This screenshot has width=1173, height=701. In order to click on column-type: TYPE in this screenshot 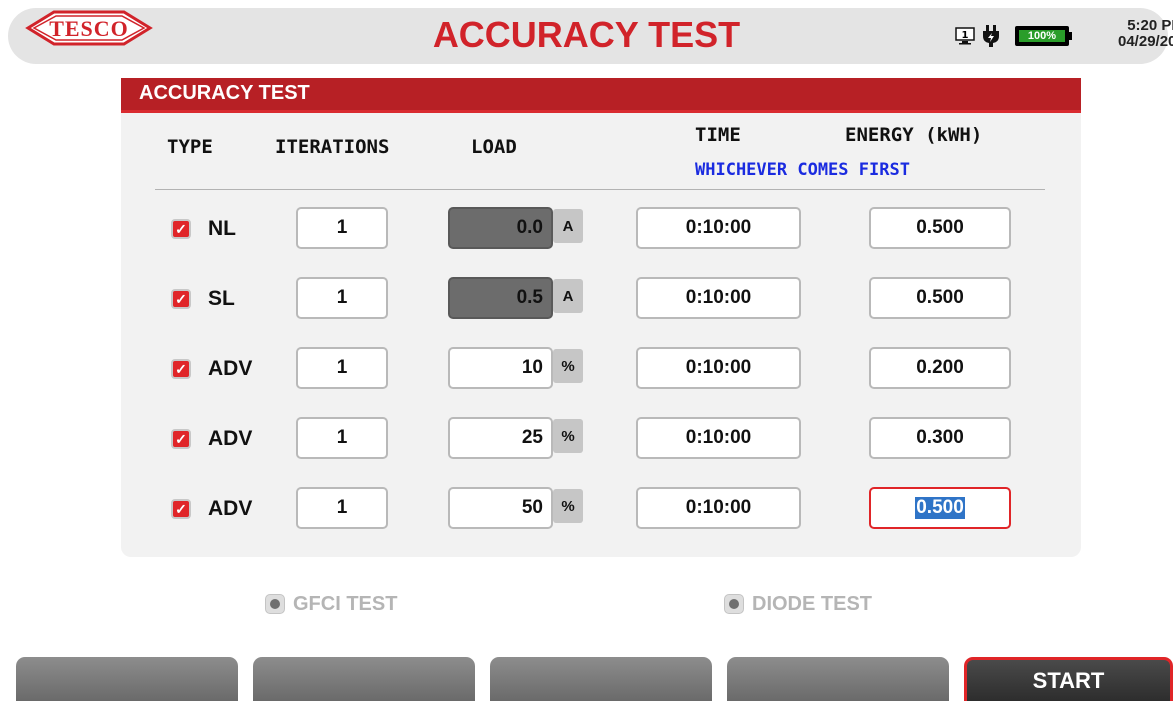, I will do `click(190, 147)`.